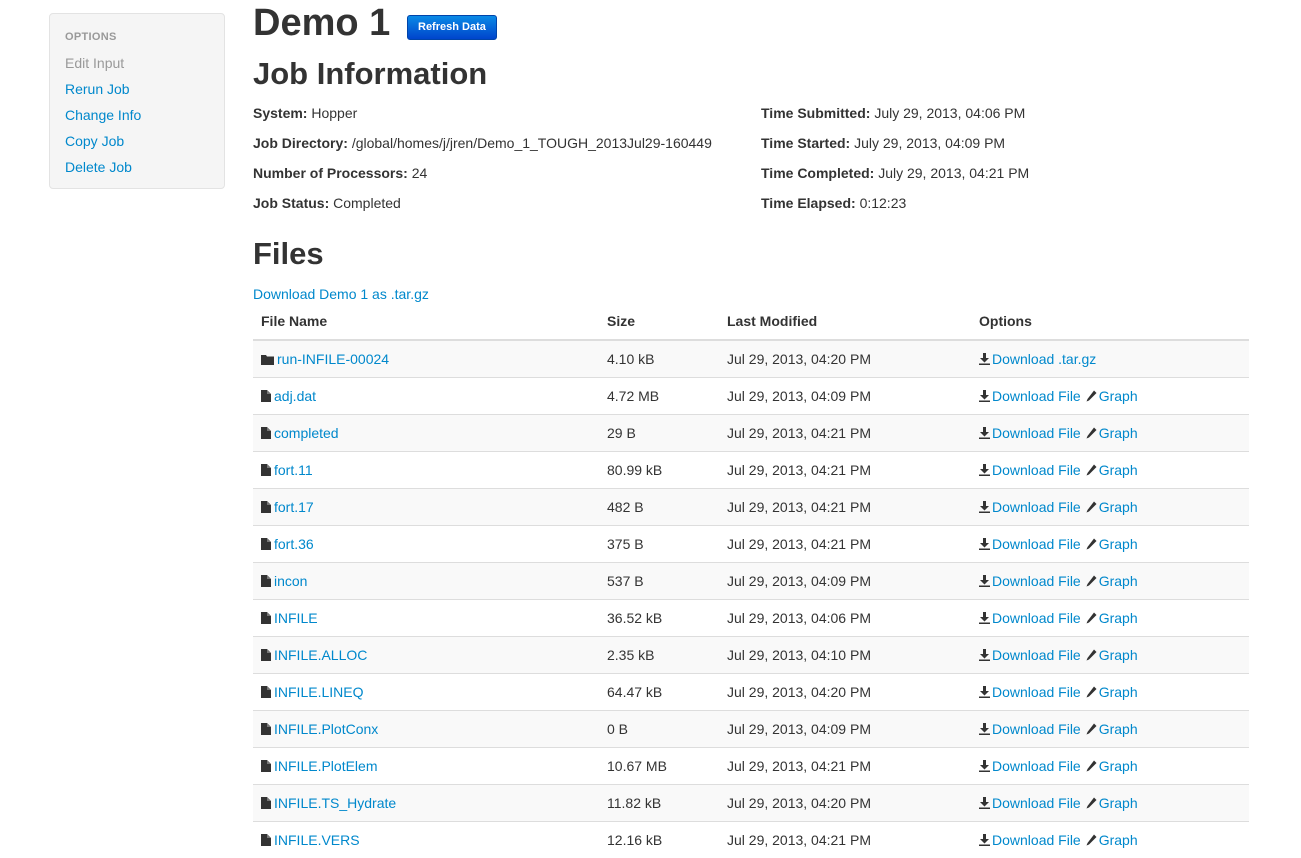 This screenshot has height=858, width=1301. Describe the element at coordinates (318, 692) in the screenshot. I see `file-name-link: INFILE.LINEQ` at that location.